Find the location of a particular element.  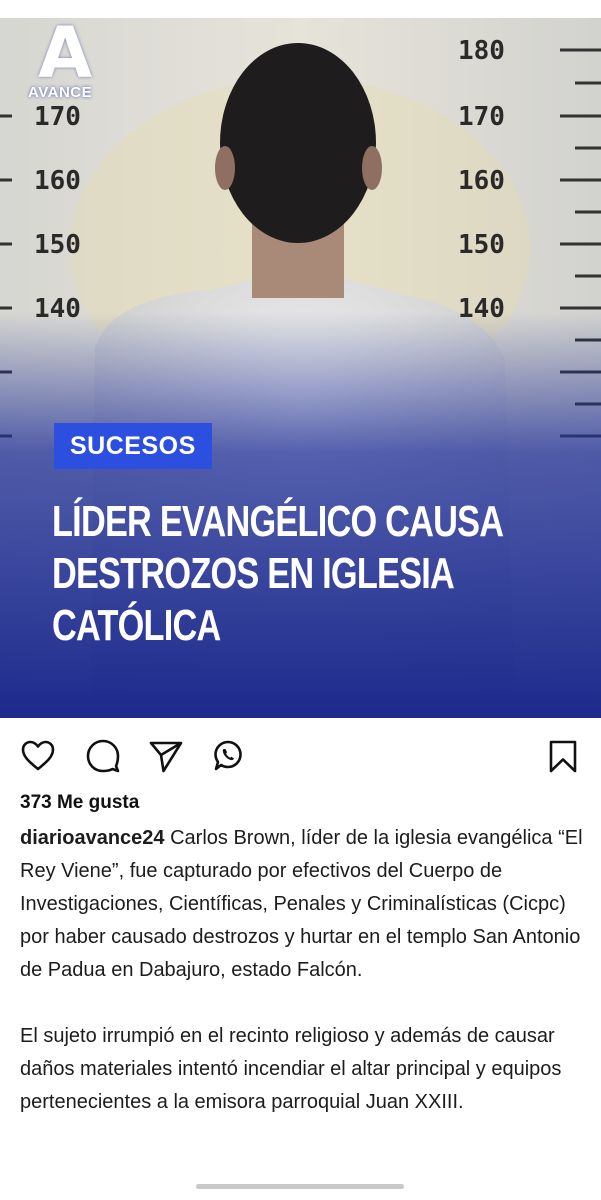

whatsapp-icon is located at coordinates (228, 755).